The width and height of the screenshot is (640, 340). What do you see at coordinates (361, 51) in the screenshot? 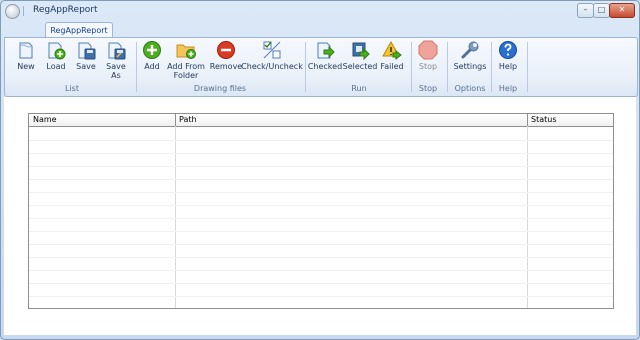
I see `run-selected-icon` at bounding box center [361, 51].